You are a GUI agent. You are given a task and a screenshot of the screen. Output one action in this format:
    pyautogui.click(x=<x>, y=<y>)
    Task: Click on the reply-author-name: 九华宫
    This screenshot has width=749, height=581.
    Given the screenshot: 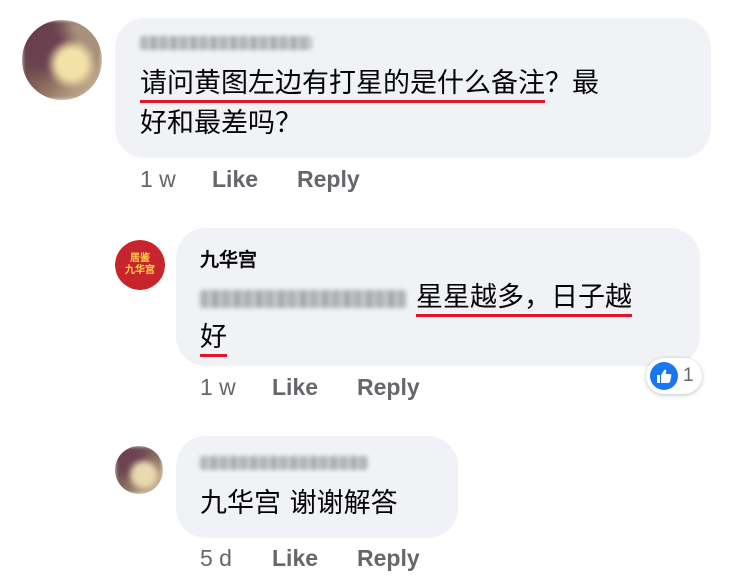 What is the action you would take?
    pyautogui.click(x=228, y=258)
    